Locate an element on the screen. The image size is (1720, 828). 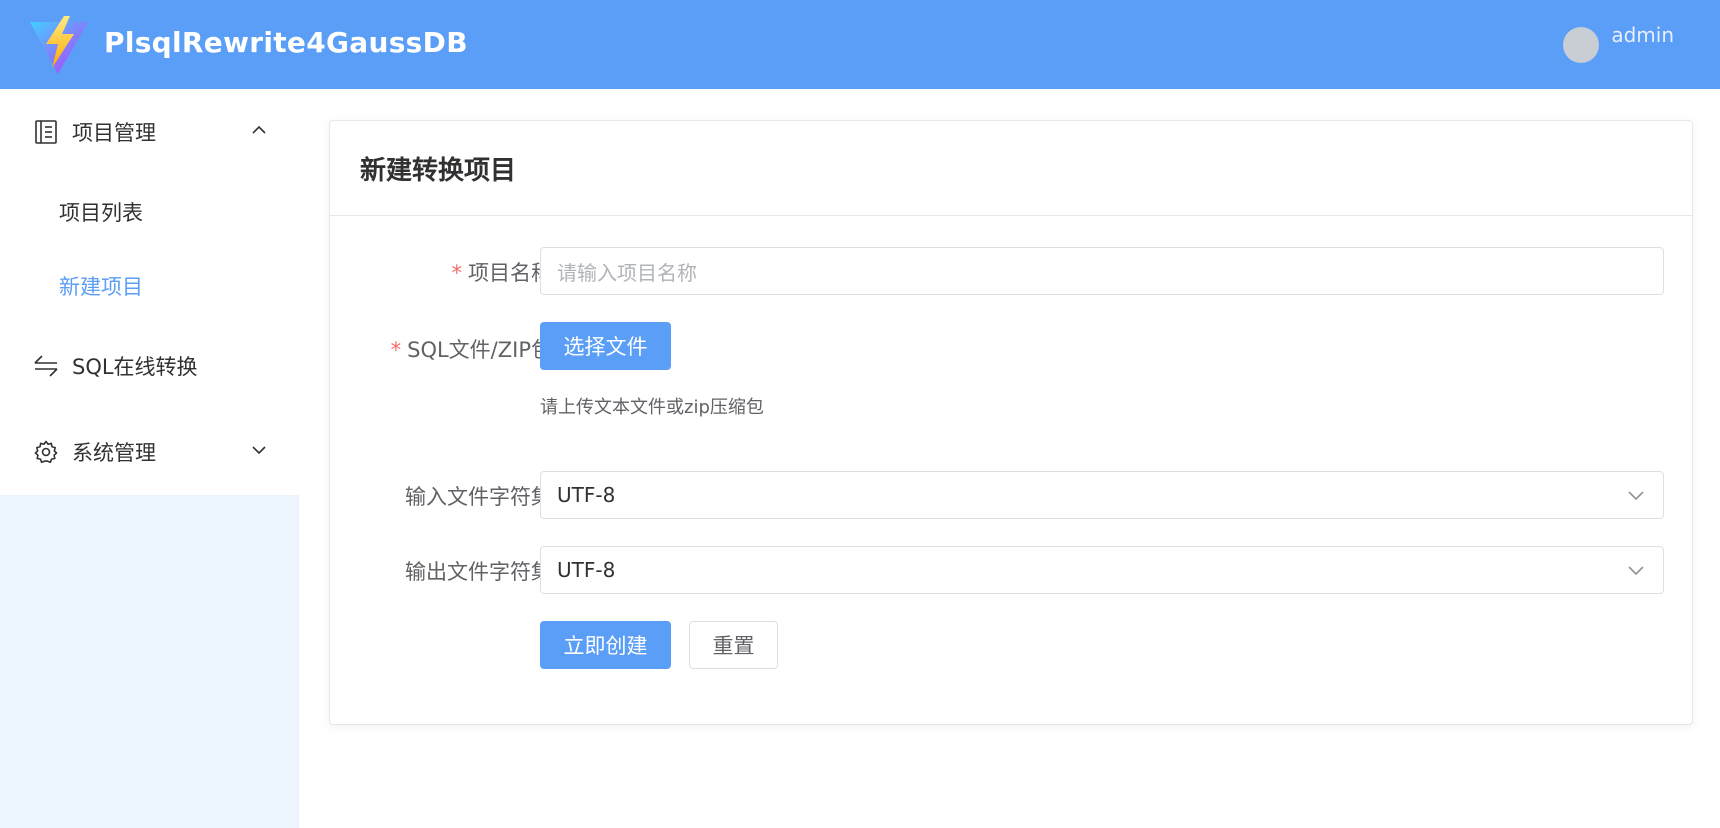
output-charset-label: 输出文件字符集 is located at coordinates (478, 572).